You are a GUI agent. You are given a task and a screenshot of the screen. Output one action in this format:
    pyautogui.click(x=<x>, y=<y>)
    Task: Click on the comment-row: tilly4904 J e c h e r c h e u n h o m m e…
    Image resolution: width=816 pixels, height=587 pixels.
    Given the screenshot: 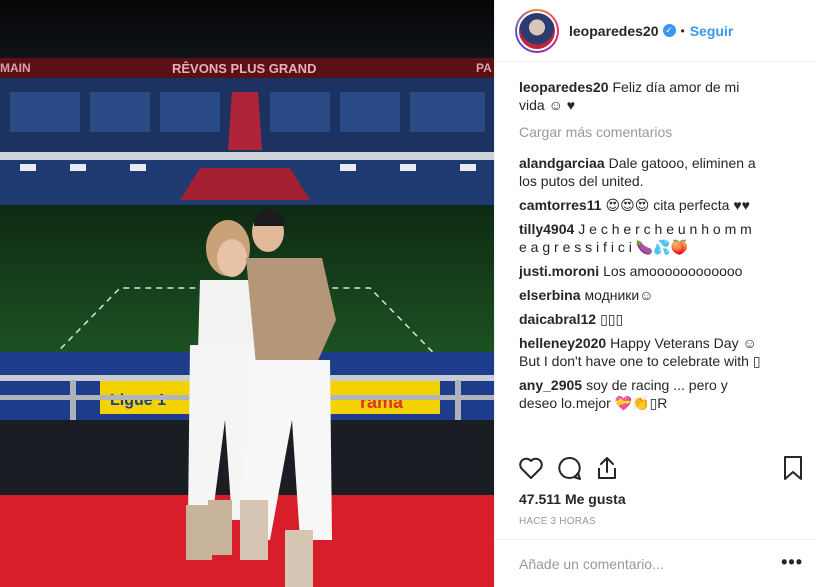 What is the action you would take?
    pyautogui.click(x=655, y=238)
    